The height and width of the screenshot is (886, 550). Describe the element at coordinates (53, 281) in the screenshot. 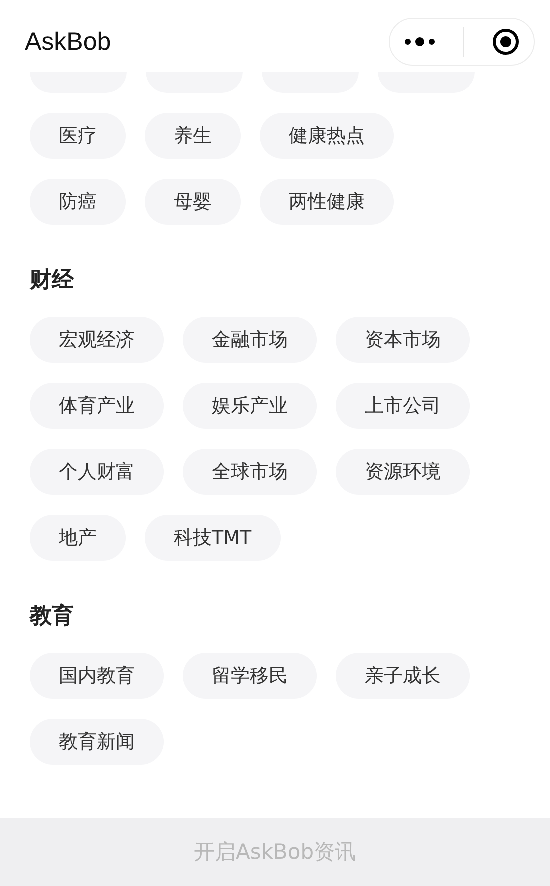

I see `section-title: 财经` at that location.